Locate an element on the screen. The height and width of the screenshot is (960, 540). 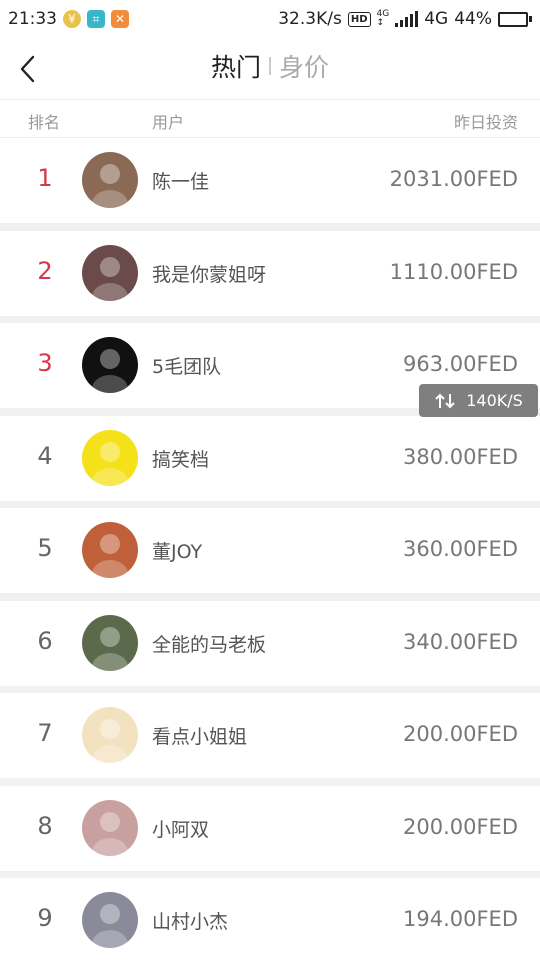
rank-number: 9 is located at coordinates (45, 918).